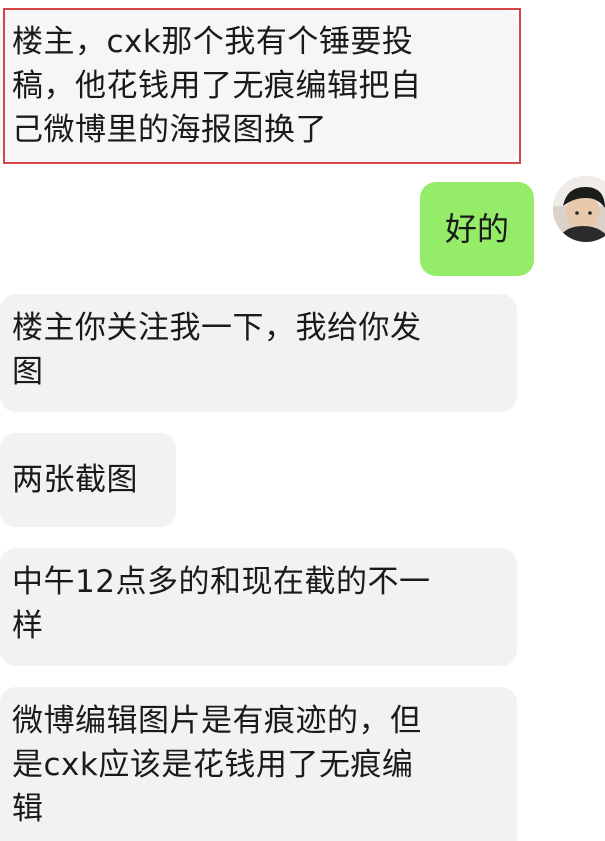 The image size is (605, 841). Describe the element at coordinates (221, 604) in the screenshot. I see `message-text-5: 中午12点多的和现在截的不一 样` at that location.